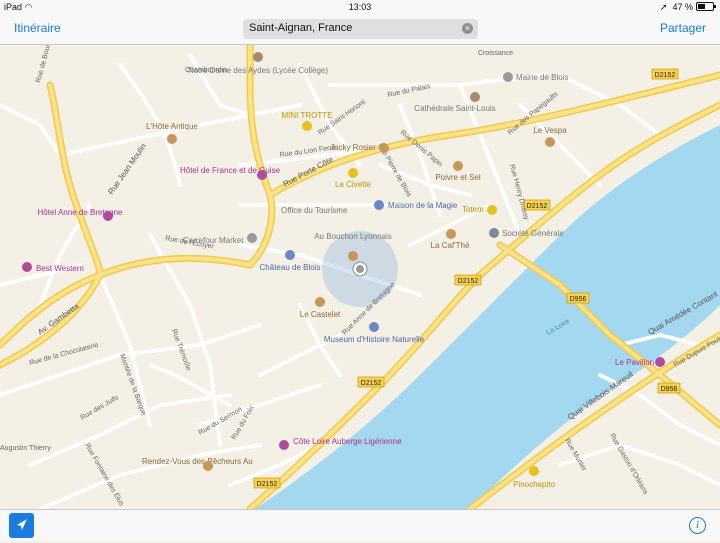 This screenshot has height=543, width=720. What do you see at coordinates (664, 7) in the screenshot?
I see `location-arrow-icon: ➚` at bounding box center [664, 7].